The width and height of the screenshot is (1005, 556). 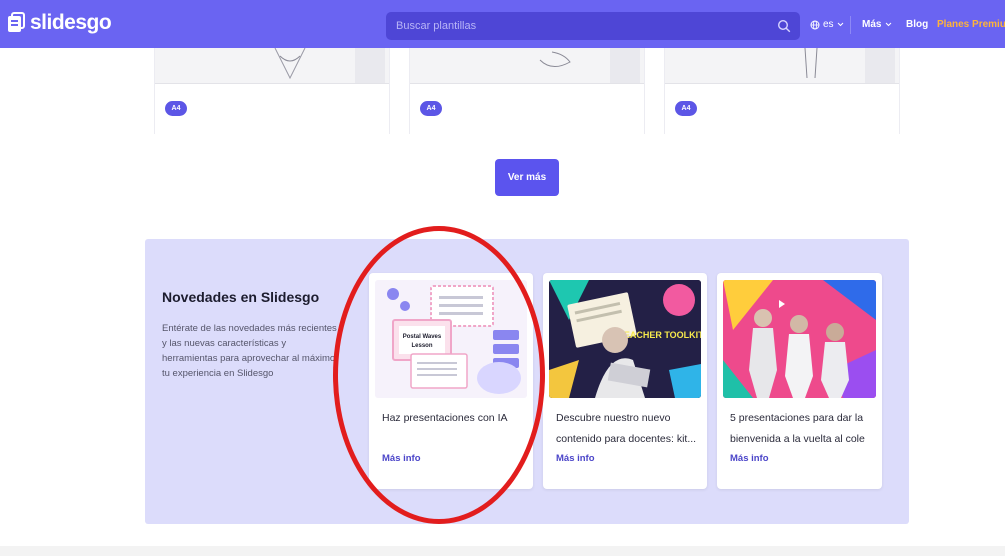 I want to click on language-label: es, so click(x=828, y=24).